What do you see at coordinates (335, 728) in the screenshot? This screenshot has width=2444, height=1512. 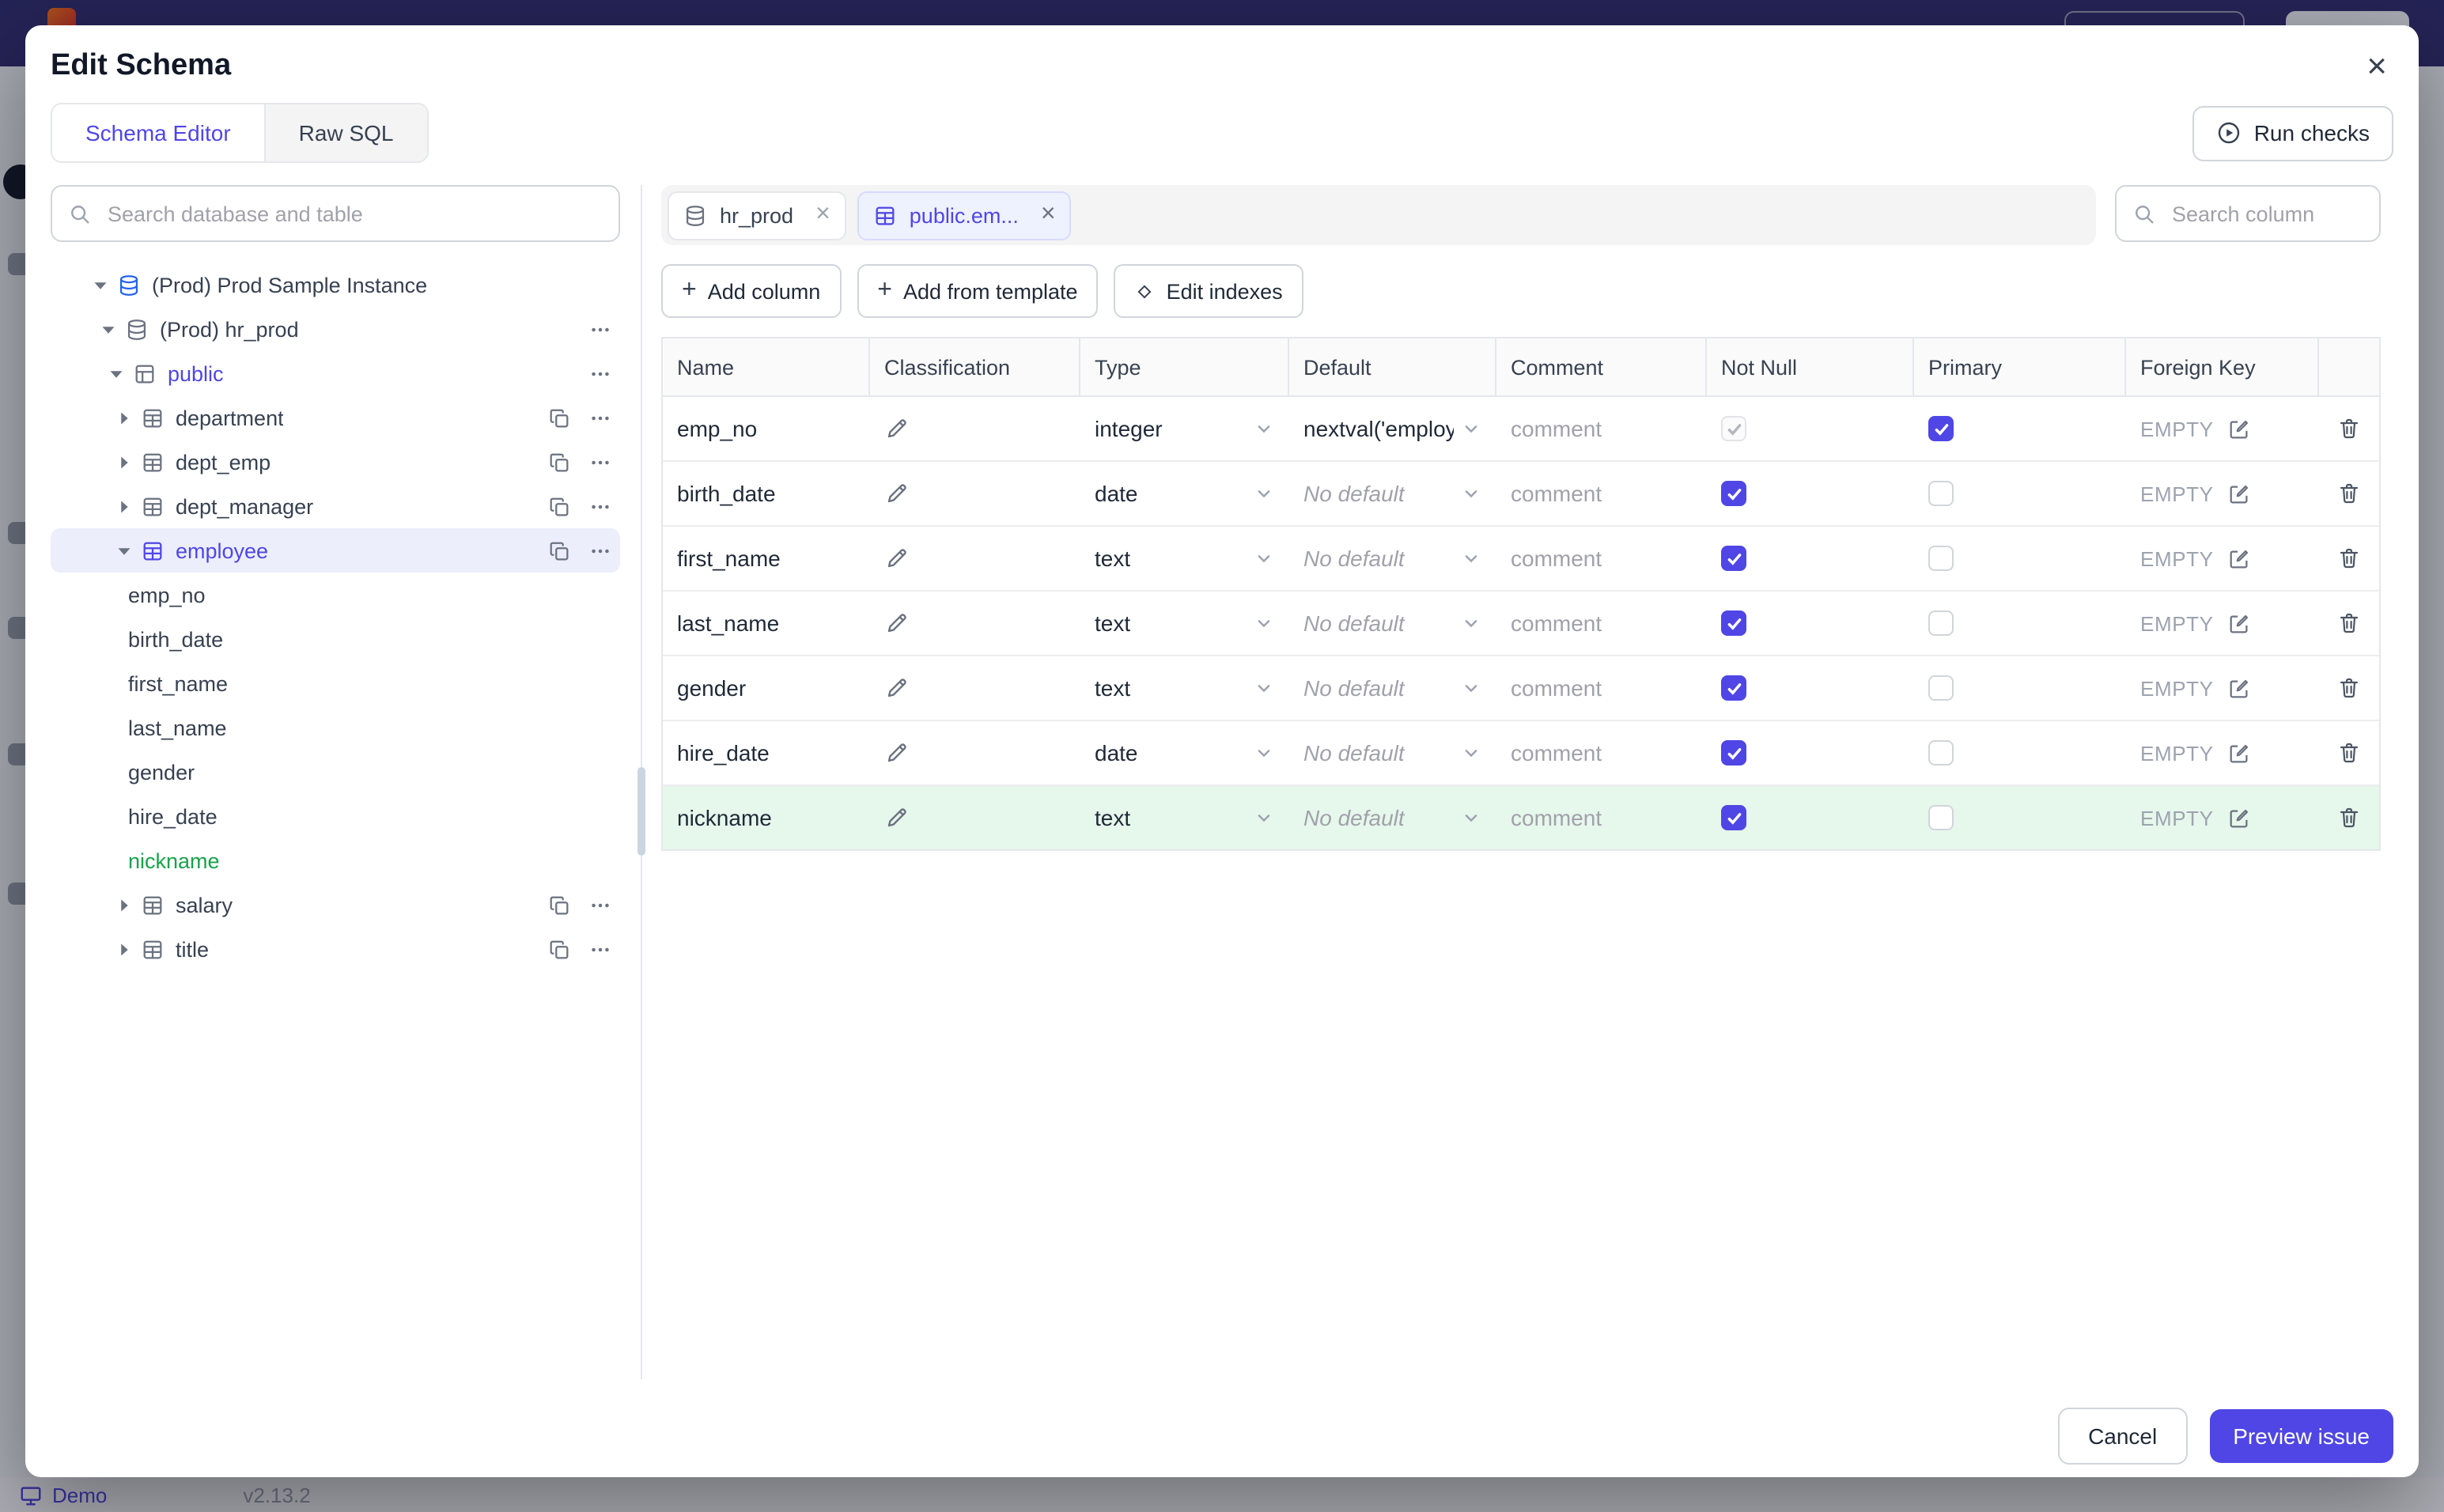 I see `tree-column-last_name: last_name` at bounding box center [335, 728].